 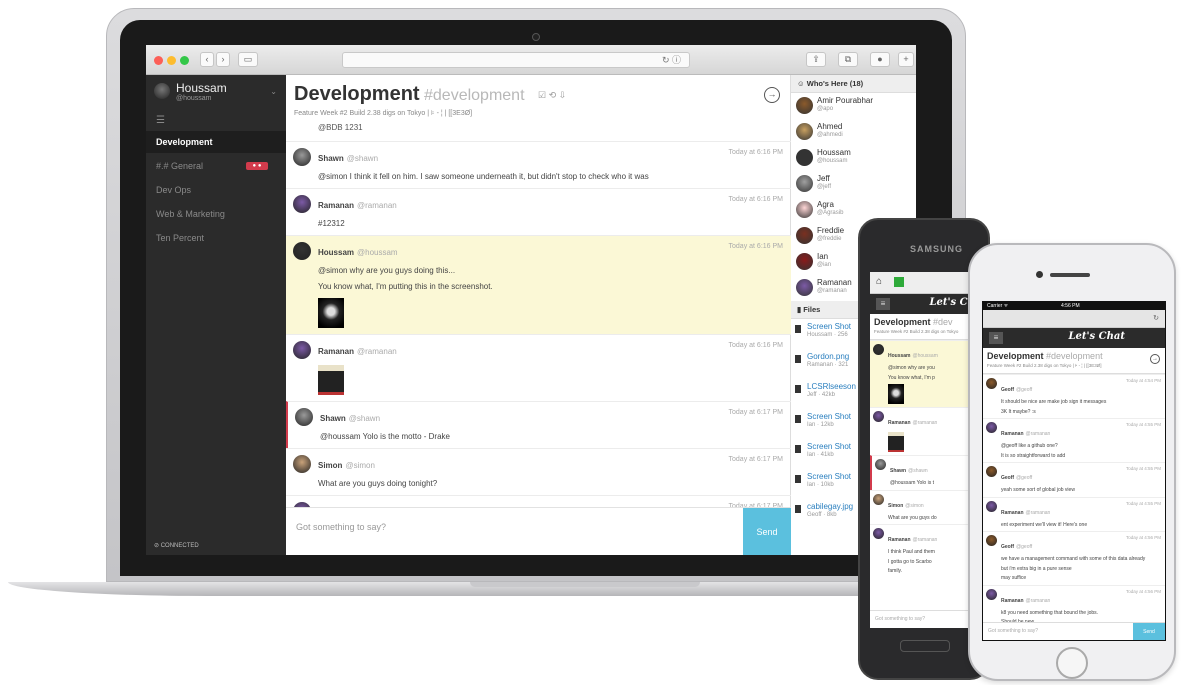 I want to click on message-handle: @houssam, so click(x=925, y=356).